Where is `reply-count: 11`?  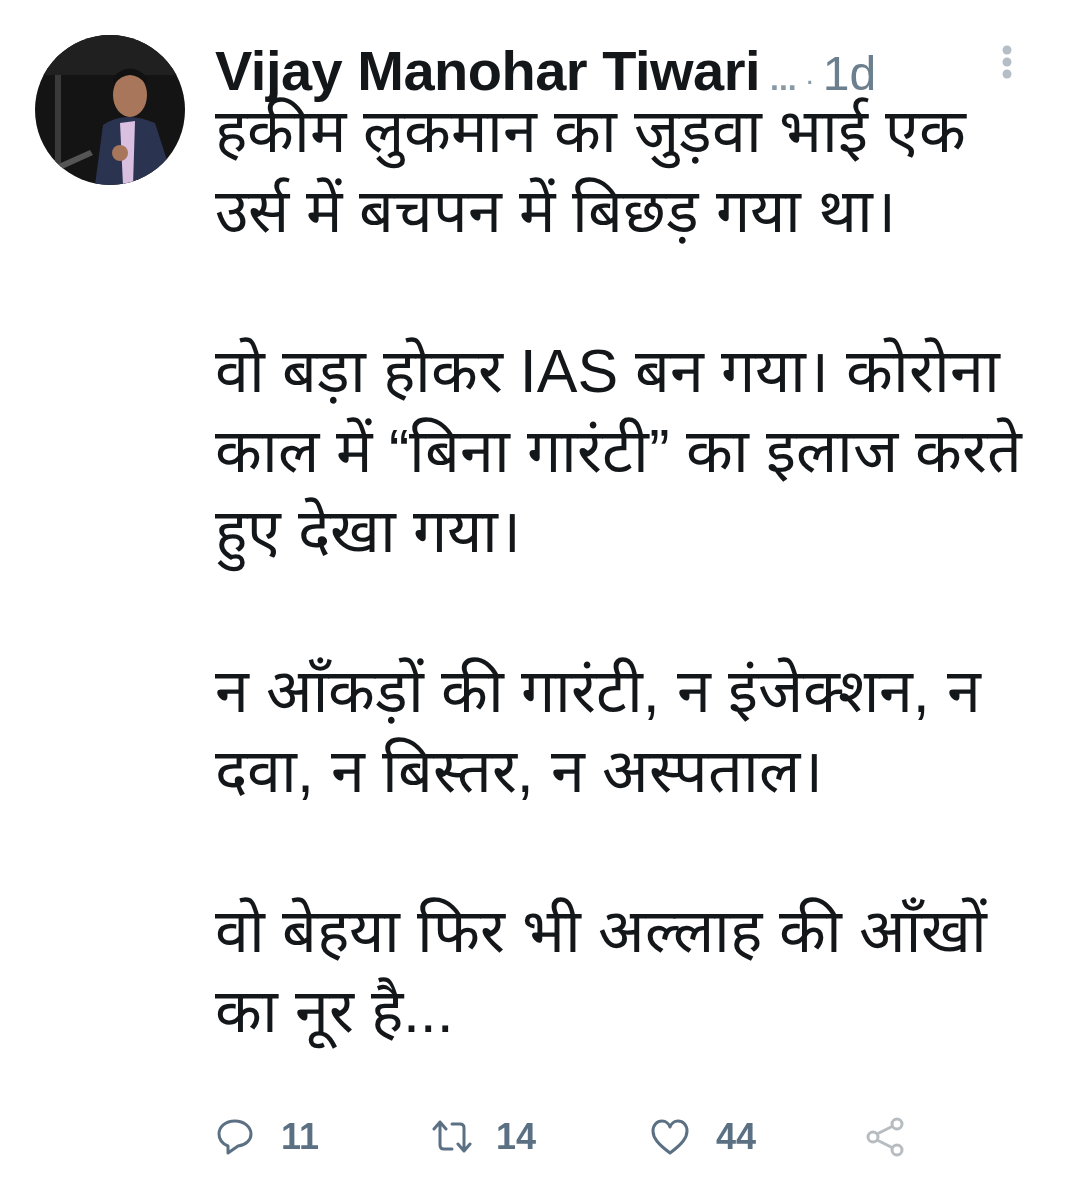
reply-count: 11 is located at coordinates (300, 1137).